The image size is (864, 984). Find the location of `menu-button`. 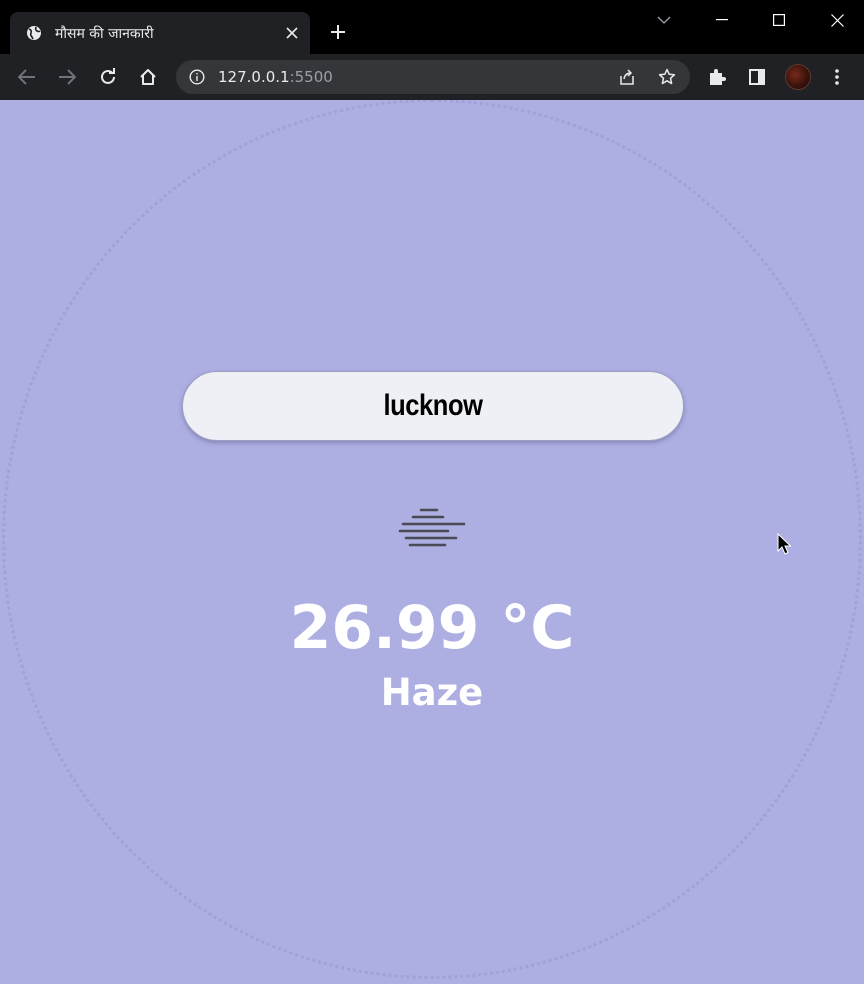

menu-button is located at coordinates (837, 77).